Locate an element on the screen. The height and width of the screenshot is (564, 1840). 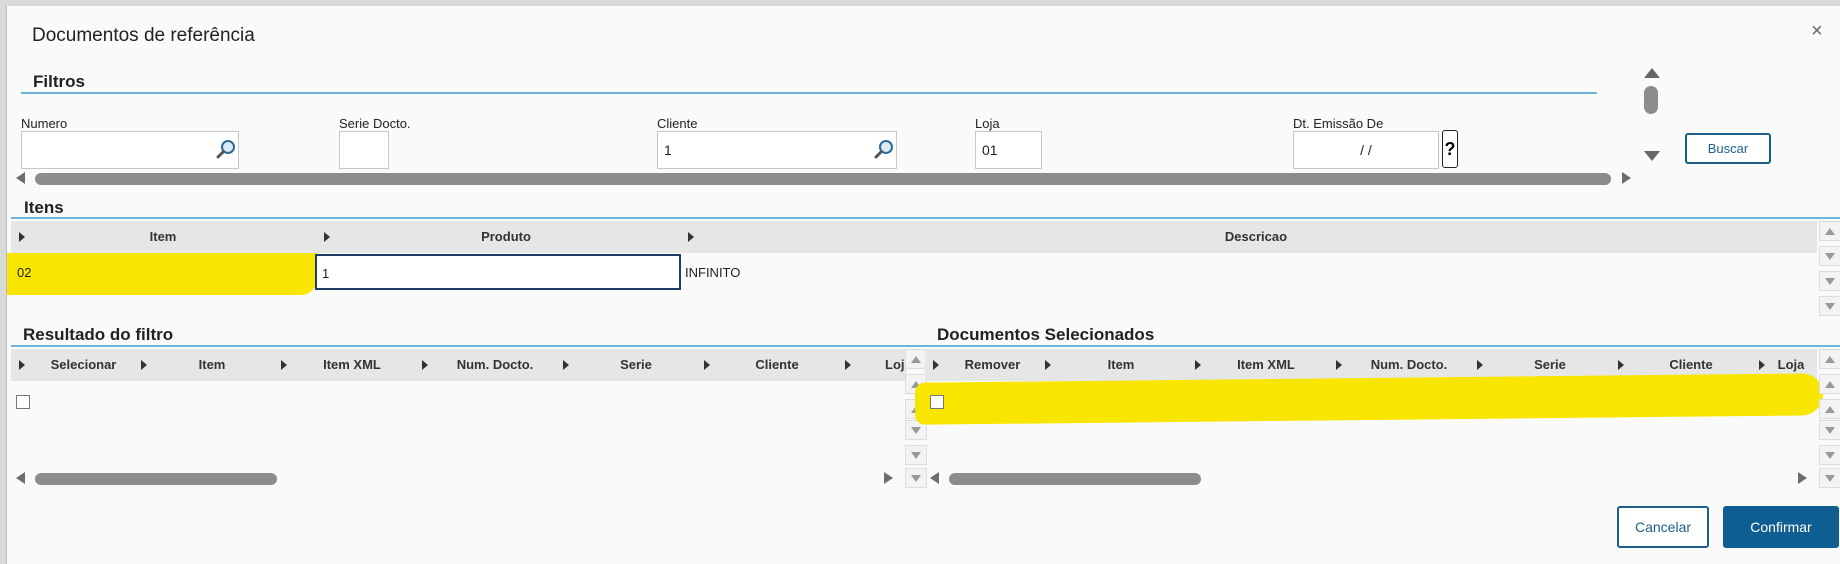
resultado-col-item: Item is located at coordinates (212, 365).